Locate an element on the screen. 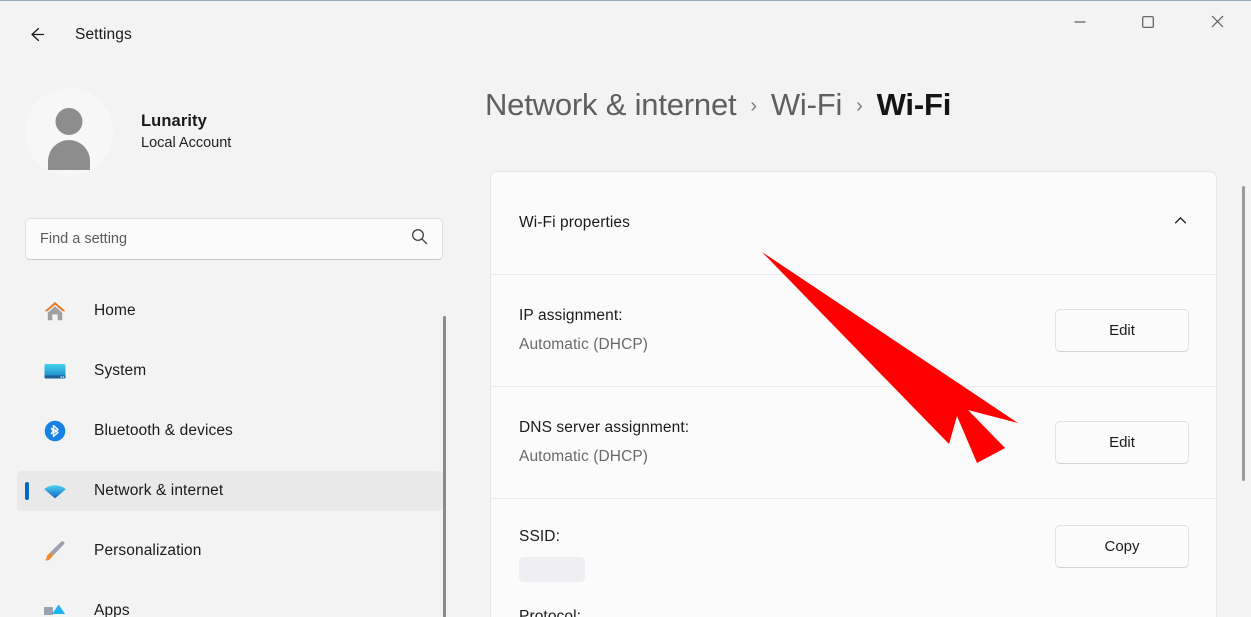 Image resolution: width=1251 pixels, height=617 pixels. breadcrumb-item-wifi: Wi-Fi is located at coordinates (806, 105).